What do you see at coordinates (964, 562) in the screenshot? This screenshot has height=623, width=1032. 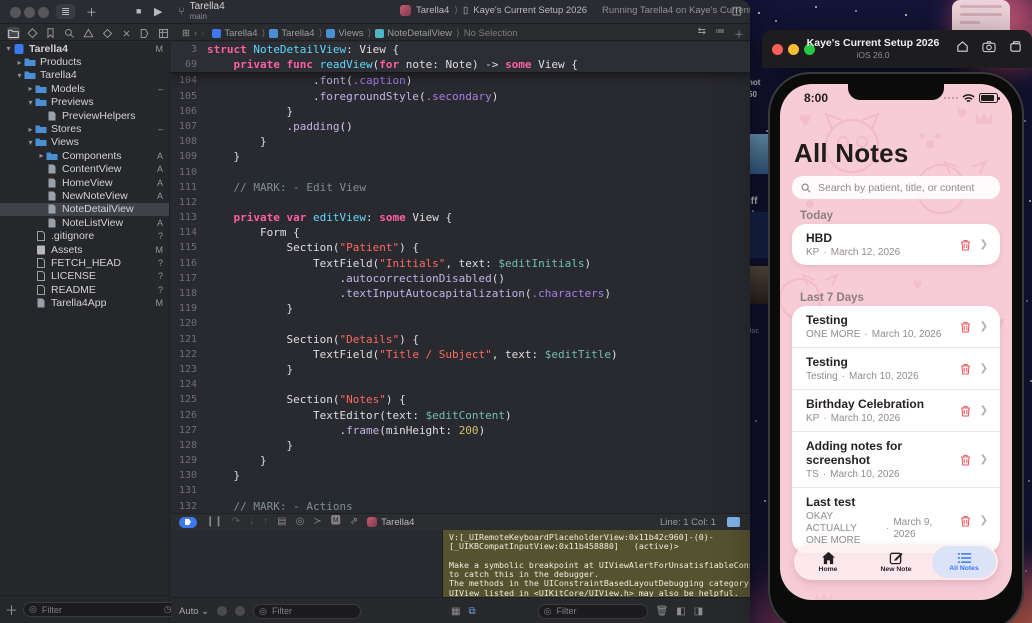 I see `tab-all-notes: All Notes` at bounding box center [964, 562].